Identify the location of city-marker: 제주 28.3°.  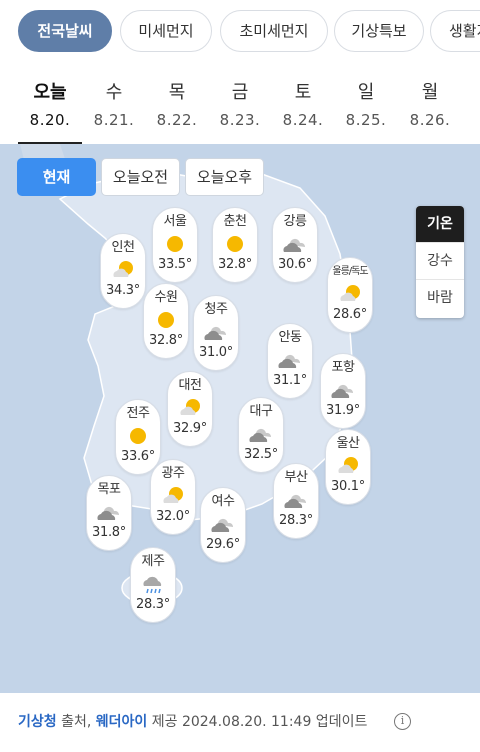
(153, 585).